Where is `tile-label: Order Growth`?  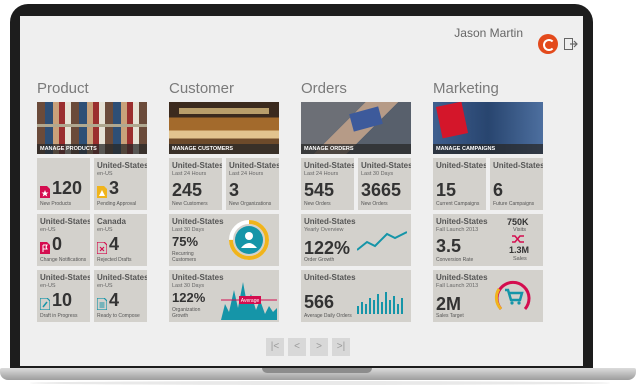
tile-label: Order Growth is located at coordinates (319, 260).